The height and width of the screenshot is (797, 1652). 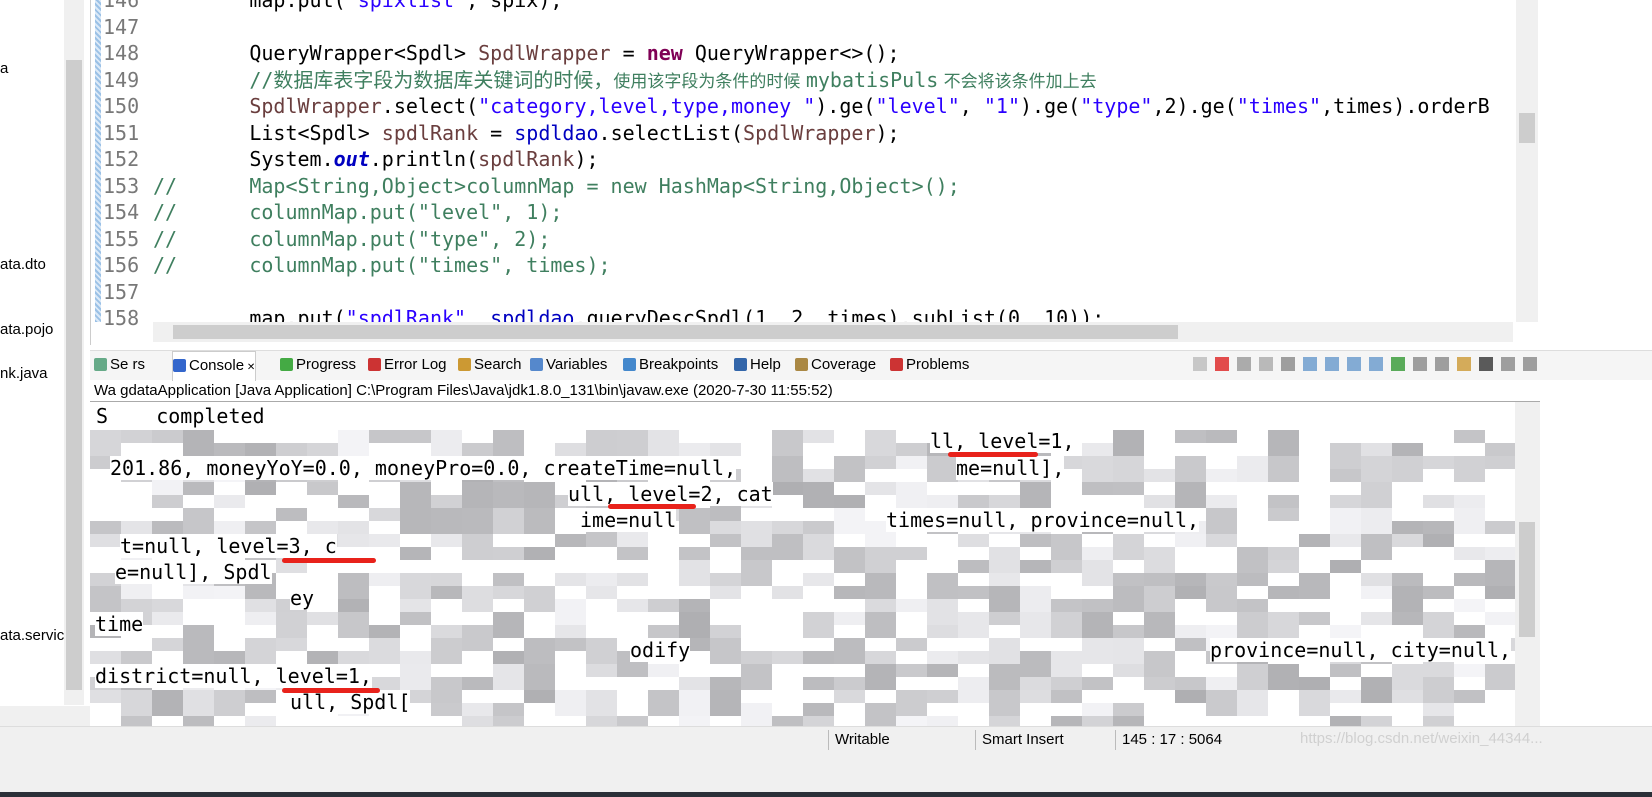 I want to click on package-item: ata.pojo, so click(x=26, y=329).